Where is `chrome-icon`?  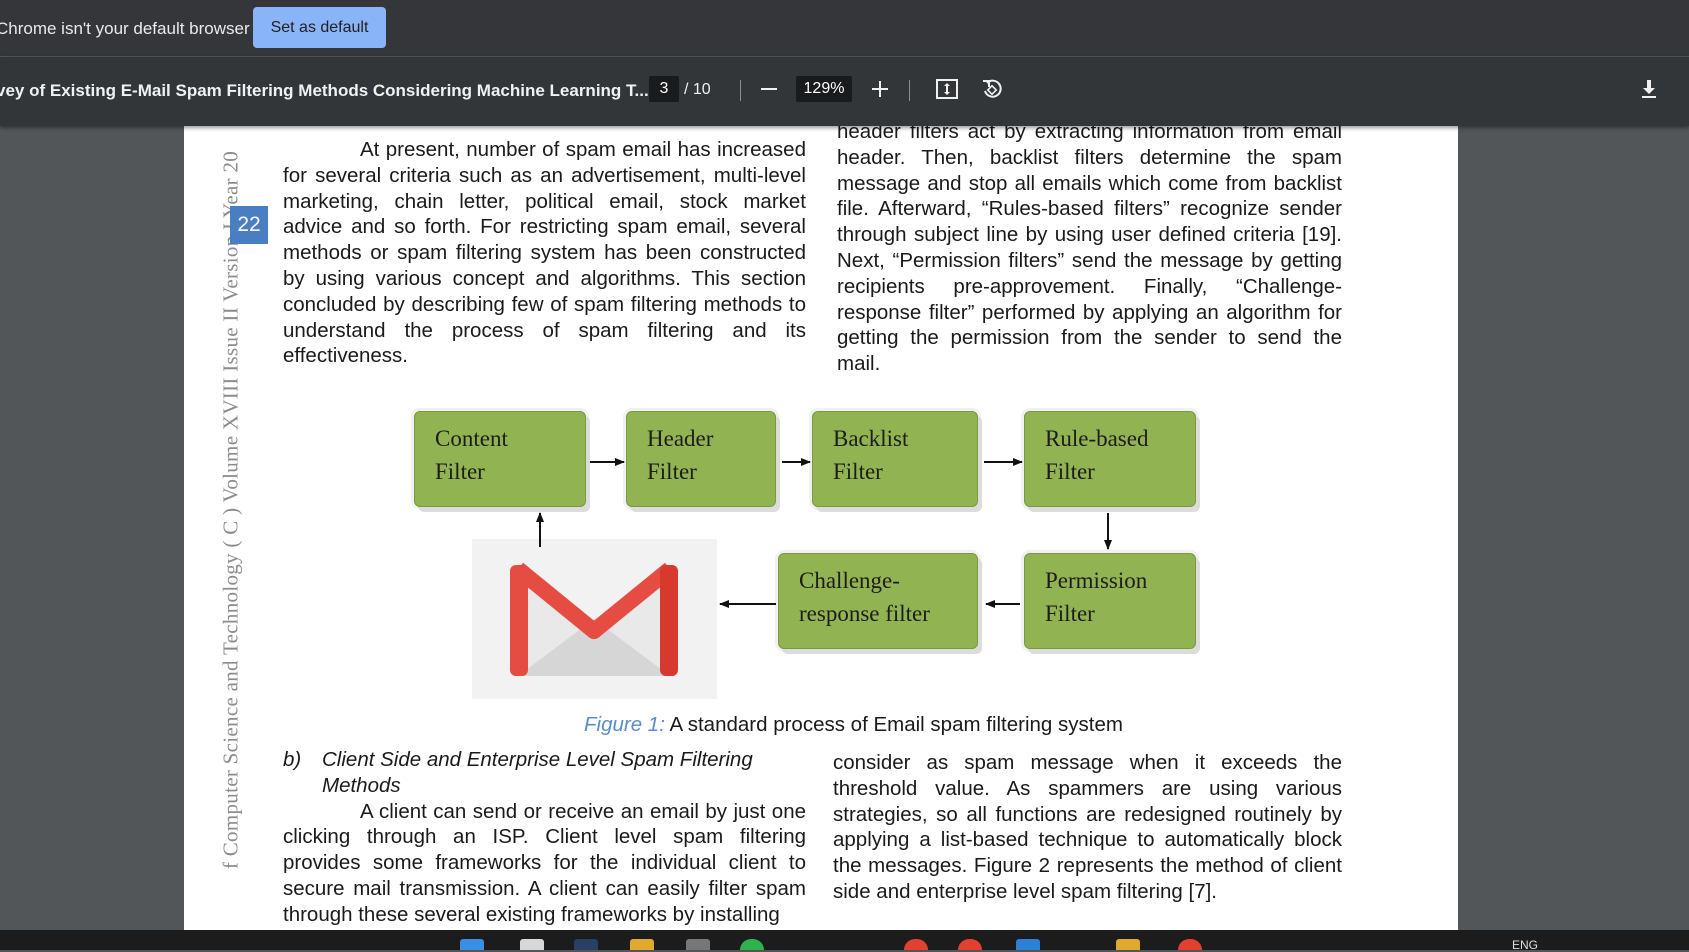 chrome-icon is located at coordinates (916, 944).